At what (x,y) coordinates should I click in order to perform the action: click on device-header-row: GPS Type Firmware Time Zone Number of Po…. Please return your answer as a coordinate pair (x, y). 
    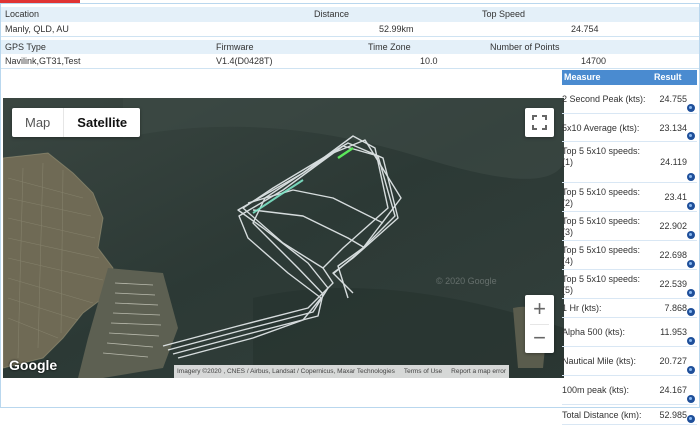
    Looking at the image, I should click on (350, 47).